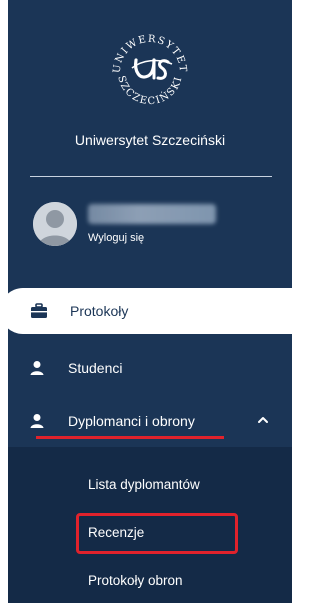 The height and width of the screenshot is (603, 320). What do you see at coordinates (150, 54) in the screenshot?
I see `svg-text: UNIWERSYTET` at bounding box center [150, 54].